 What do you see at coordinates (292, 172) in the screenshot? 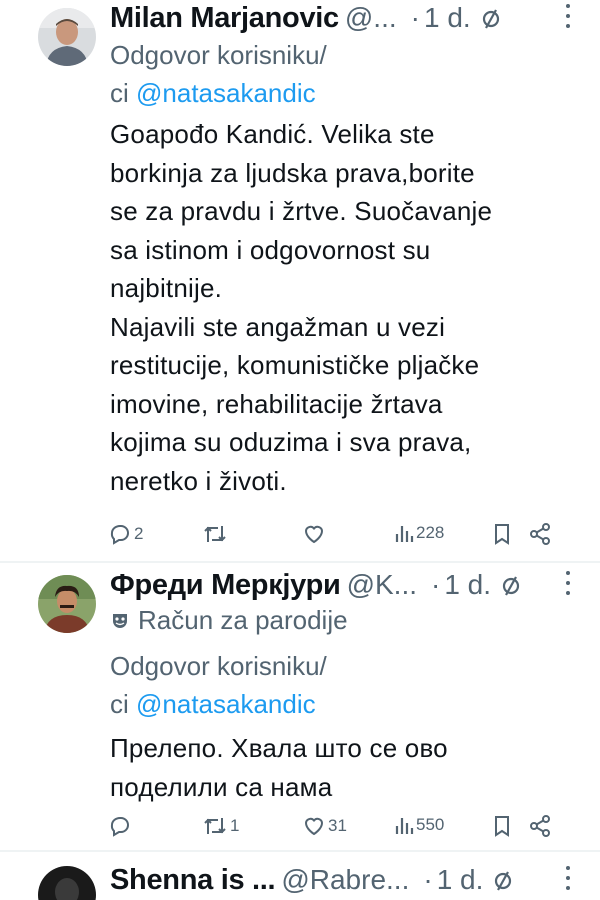
I see `text-line: borkinja za ljudska prava,borite` at bounding box center [292, 172].